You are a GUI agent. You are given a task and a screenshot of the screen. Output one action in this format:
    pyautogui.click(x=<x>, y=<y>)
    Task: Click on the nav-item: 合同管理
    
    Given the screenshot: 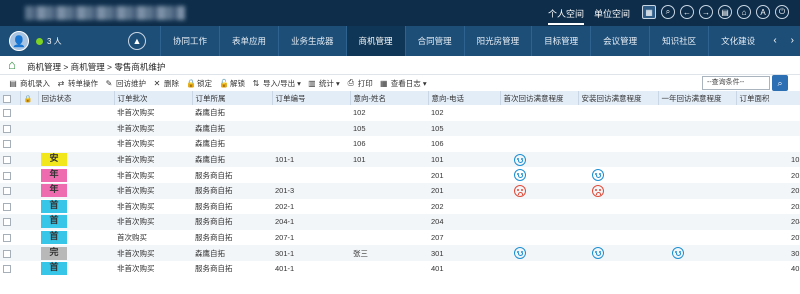 What is the action you would take?
    pyautogui.click(x=434, y=41)
    